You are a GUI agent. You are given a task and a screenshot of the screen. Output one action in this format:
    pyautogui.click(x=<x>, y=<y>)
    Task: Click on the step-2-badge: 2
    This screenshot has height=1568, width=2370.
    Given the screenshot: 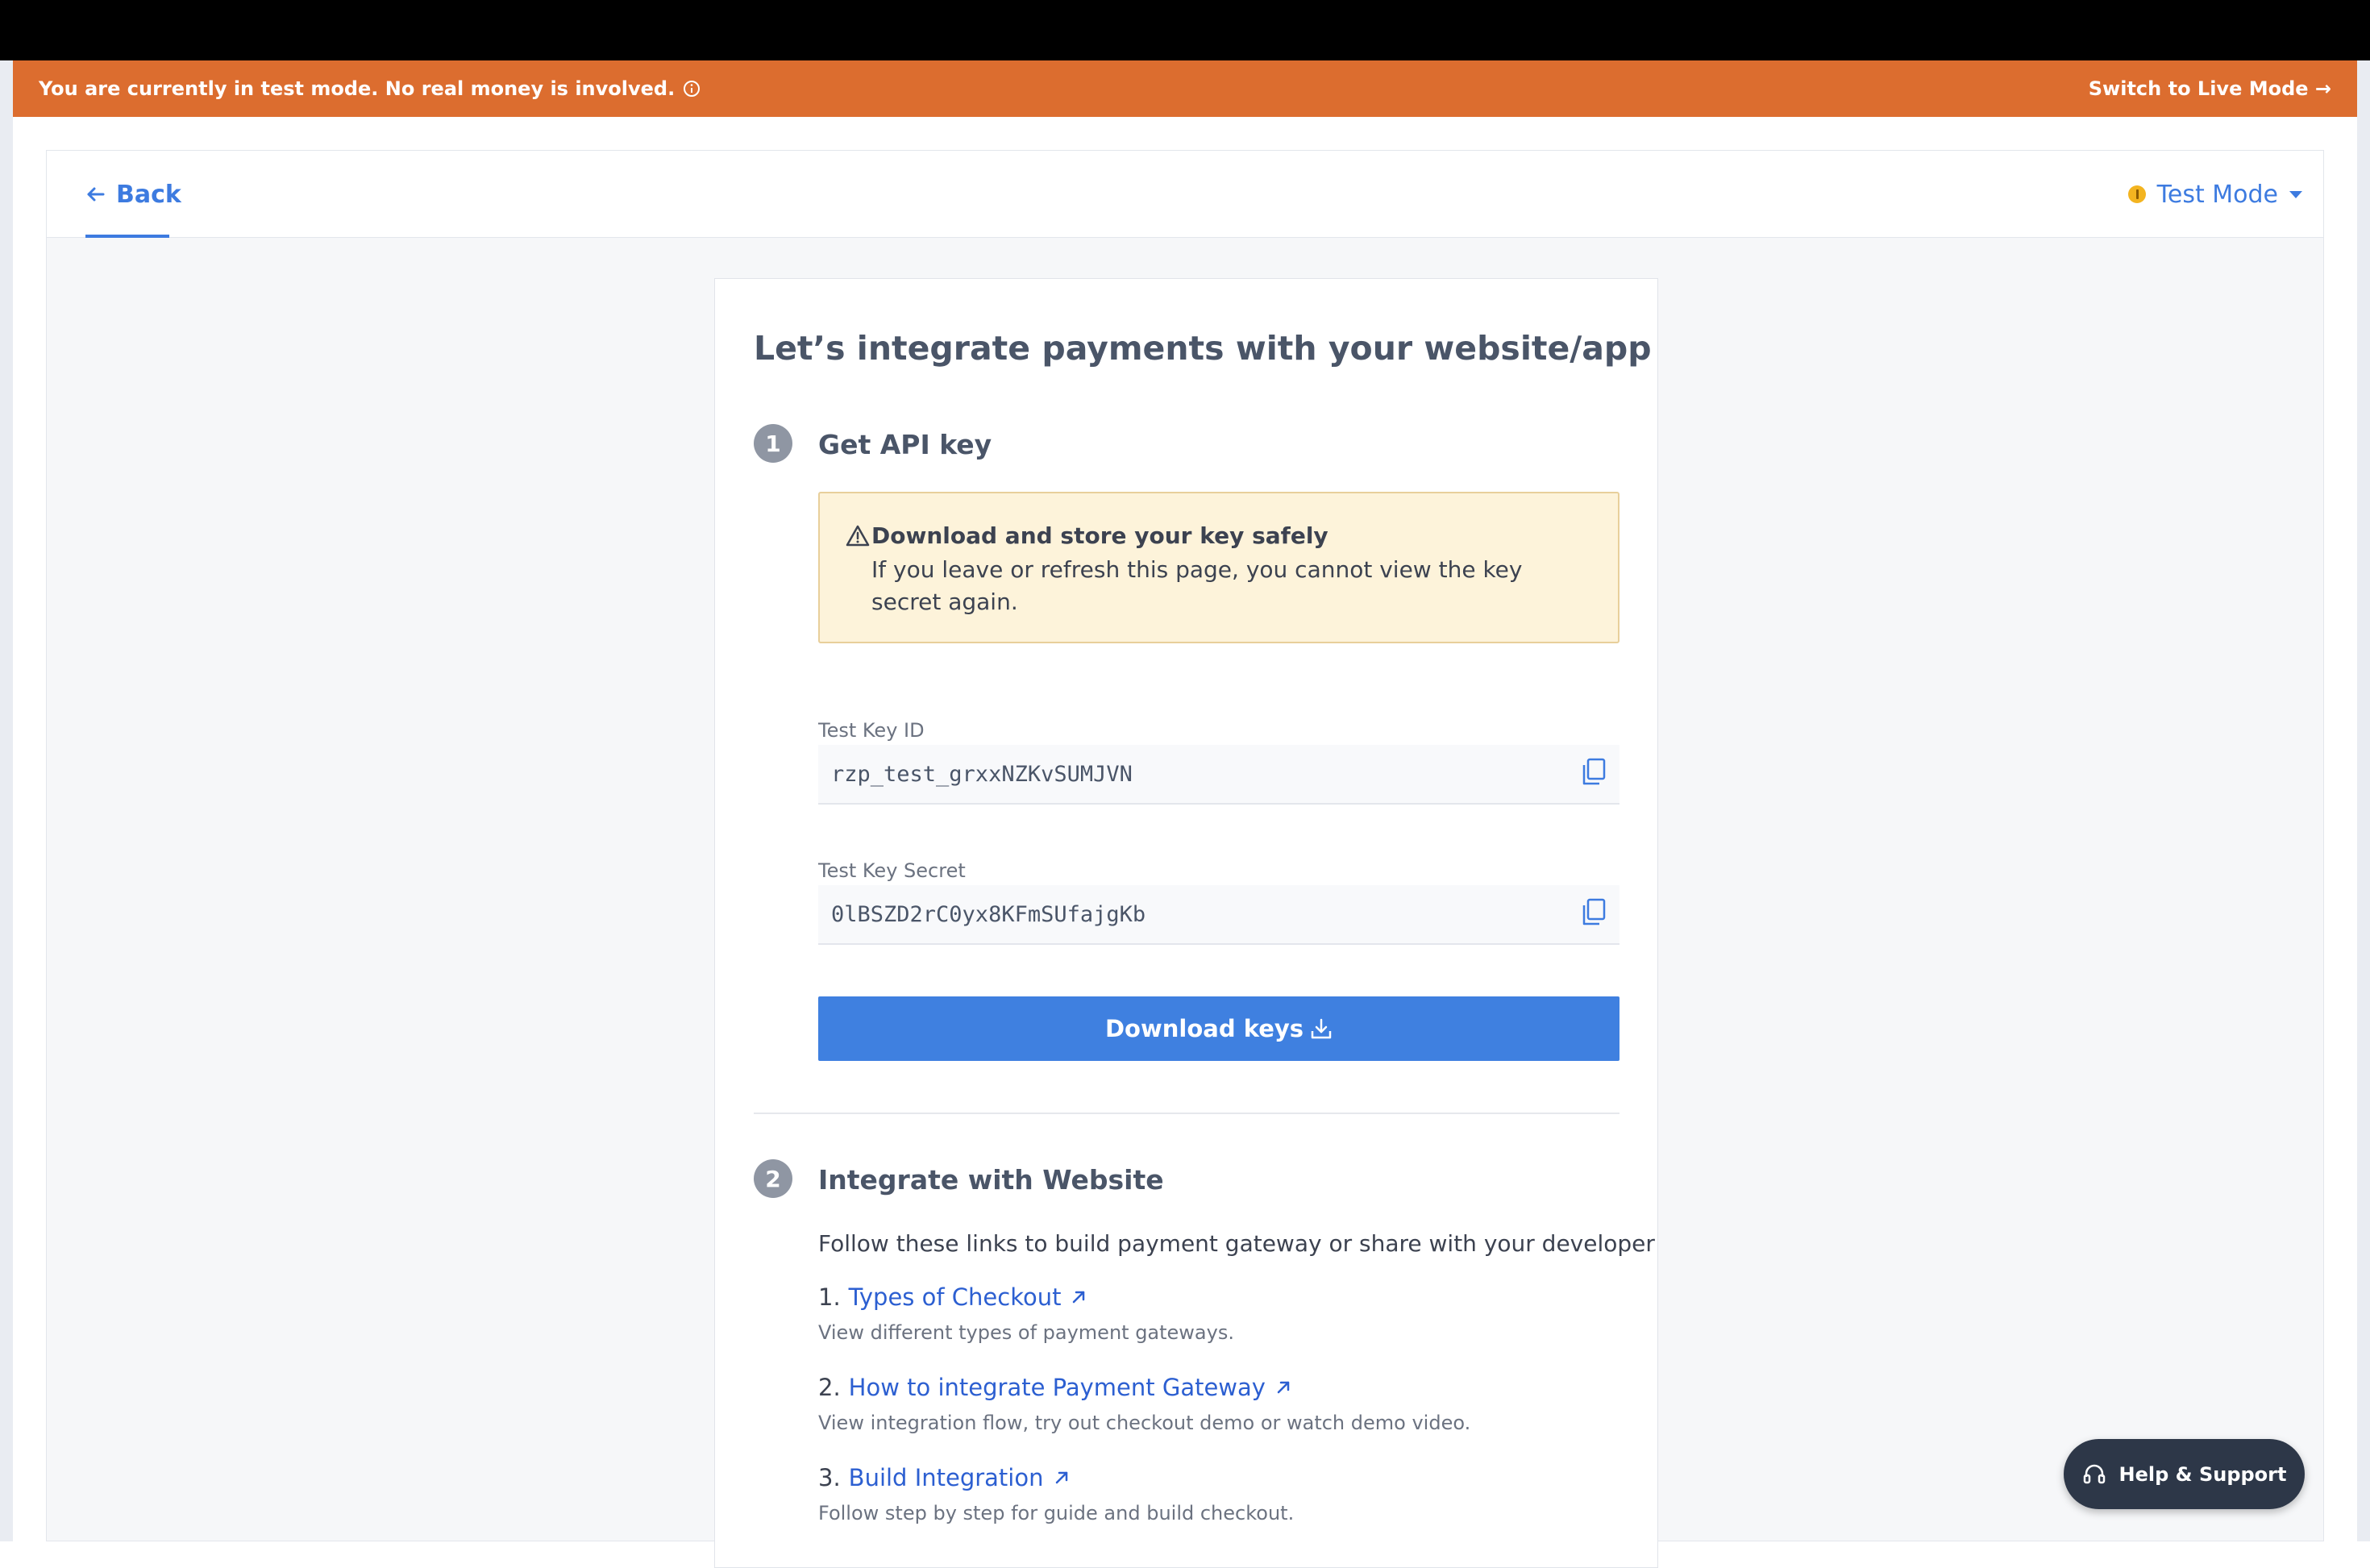 What is the action you would take?
    pyautogui.click(x=773, y=1178)
    